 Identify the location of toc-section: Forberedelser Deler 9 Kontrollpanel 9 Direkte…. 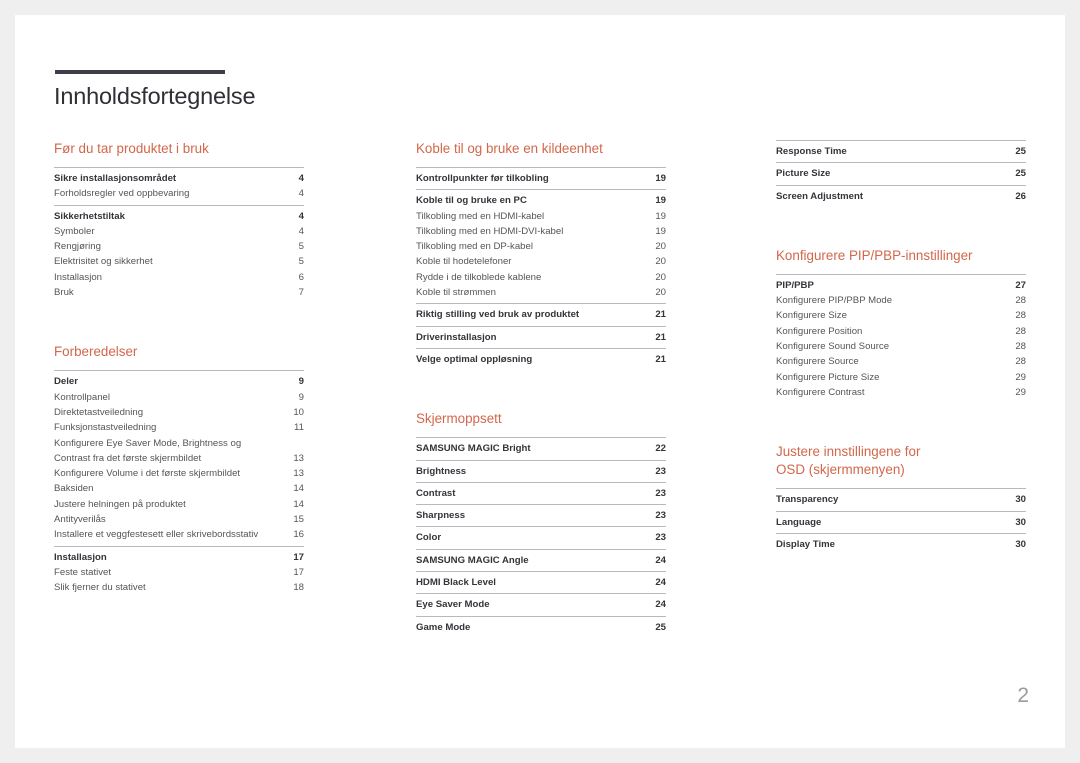
(179, 470).